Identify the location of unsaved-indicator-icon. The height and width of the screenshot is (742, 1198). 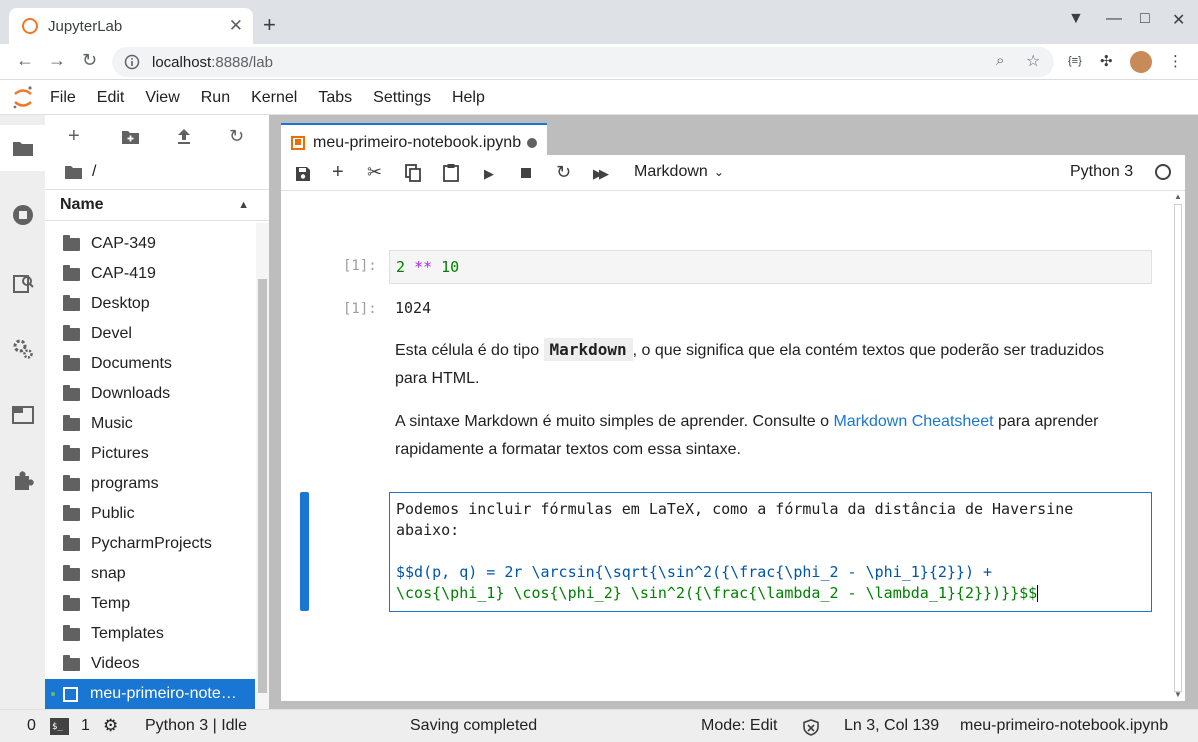
(532, 142).